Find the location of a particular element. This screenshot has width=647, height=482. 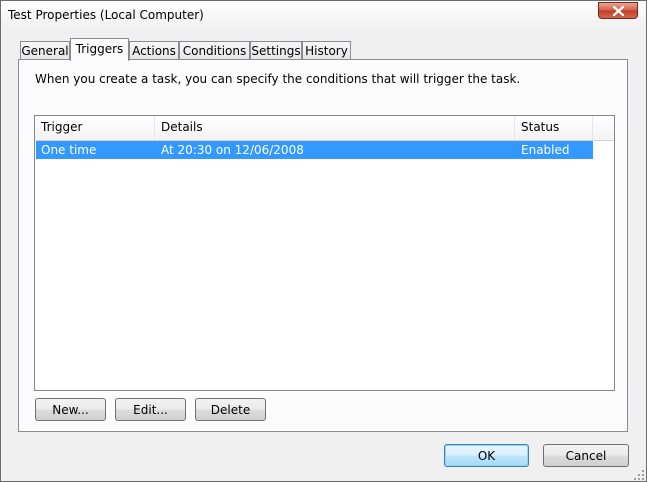

column-header-status: Status is located at coordinates (554, 128).